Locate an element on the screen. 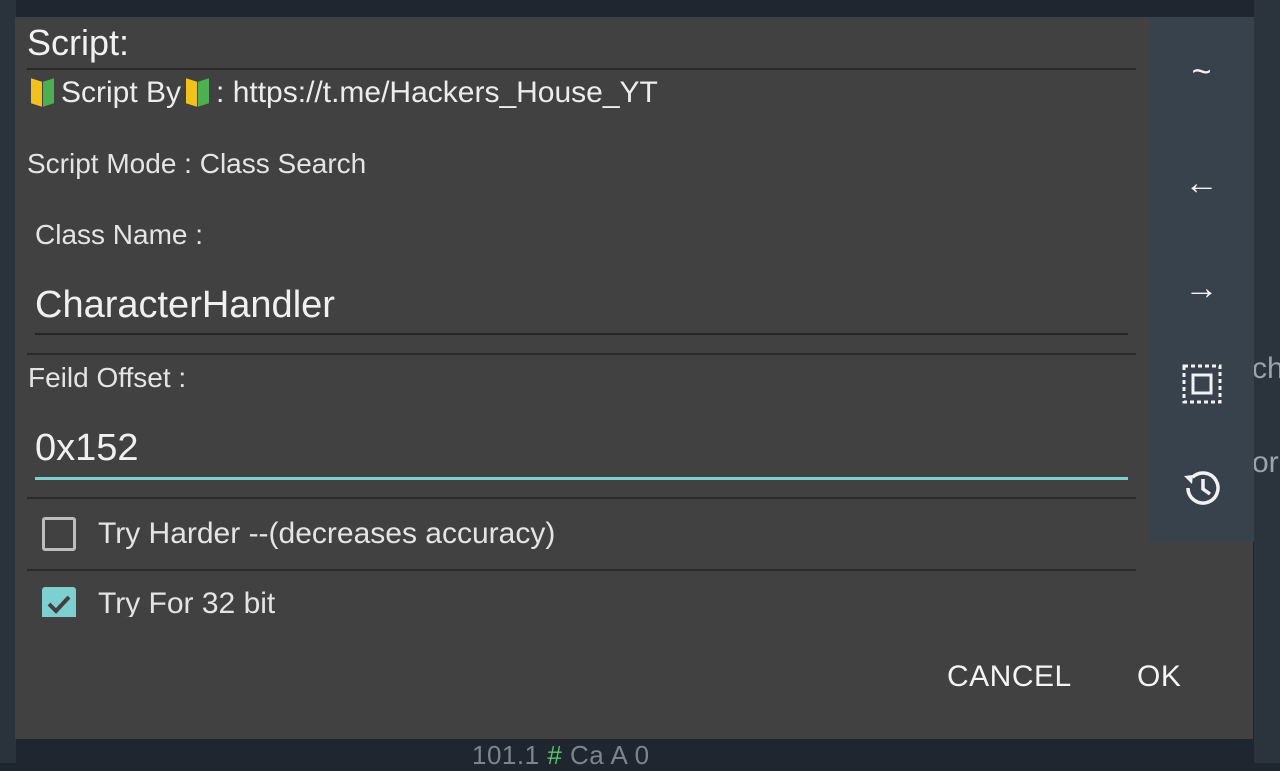  background-text: ch is located at coordinates (1266, 368).